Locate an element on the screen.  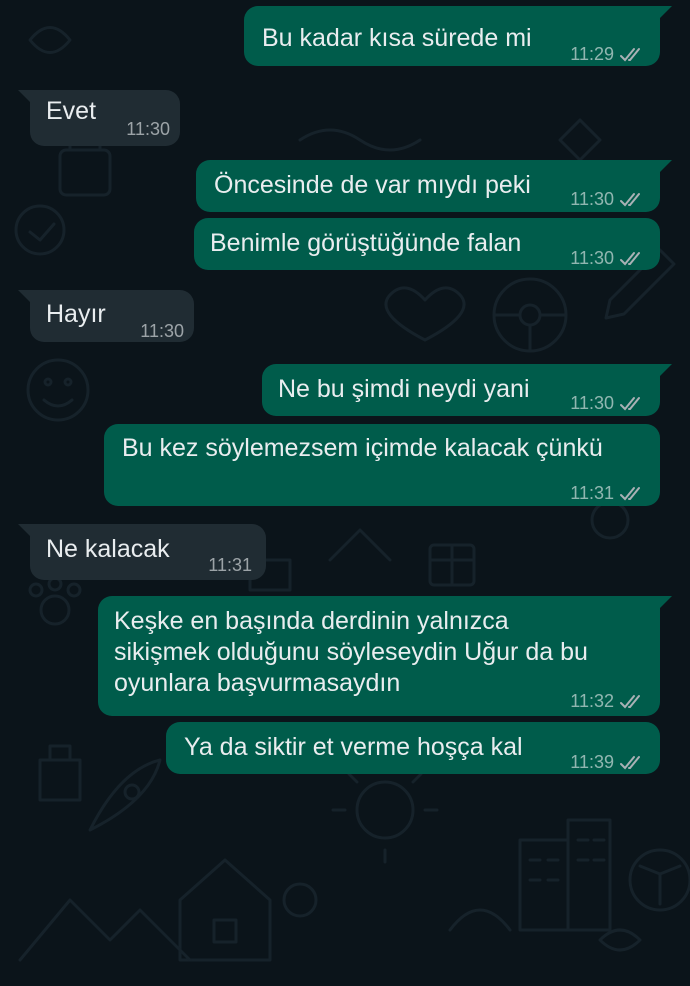
message-incoming: Ne kalacak 11:31 is located at coordinates (142, 552).